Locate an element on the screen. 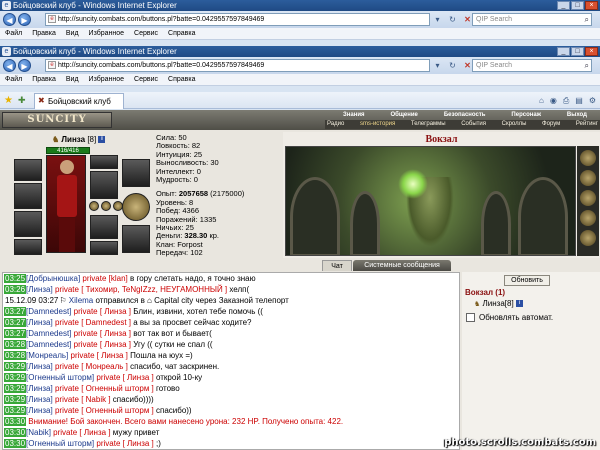  chat-timestamp: 15.12.09 03:27 is located at coordinates (31, 300).